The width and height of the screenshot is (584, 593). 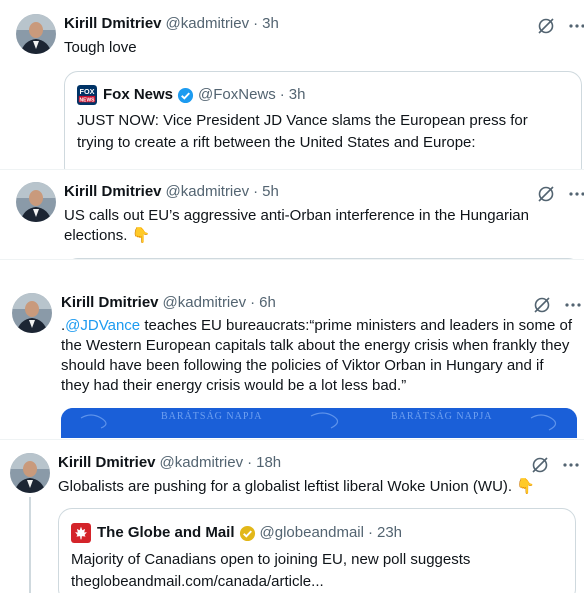 I want to click on quote-handle: @FoxNews, so click(x=237, y=95).